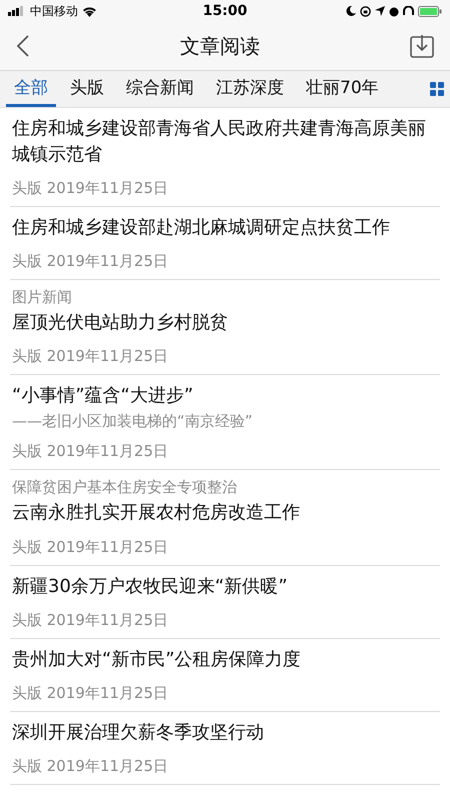 Image resolution: width=450 pixels, height=800 pixels. I want to click on article-kicker: 图片新闻, so click(42, 298).